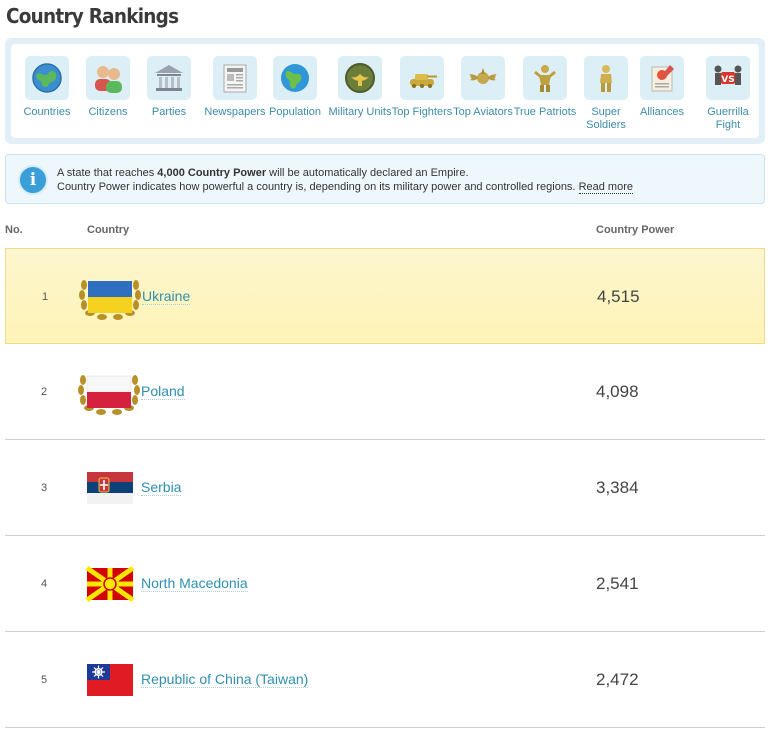  What do you see at coordinates (235, 112) in the screenshot?
I see `category-label: Newspapers` at bounding box center [235, 112].